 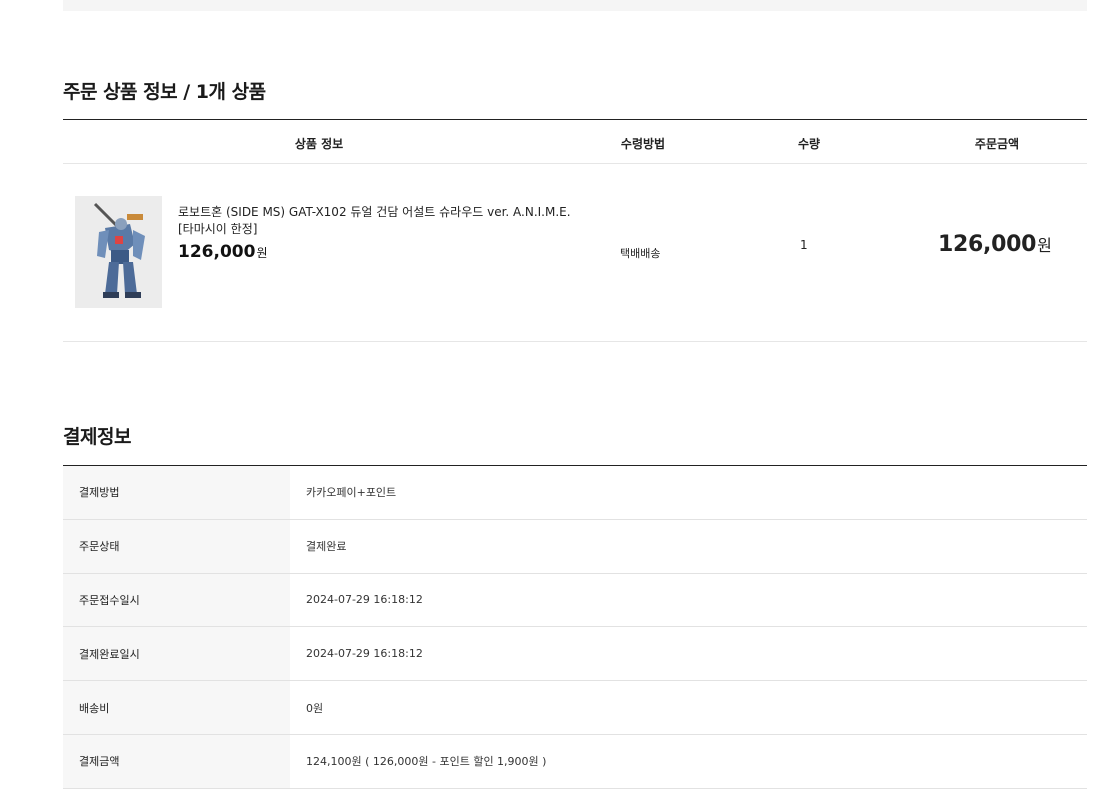 What do you see at coordinates (575, 5) in the screenshot?
I see `top-band` at bounding box center [575, 5].